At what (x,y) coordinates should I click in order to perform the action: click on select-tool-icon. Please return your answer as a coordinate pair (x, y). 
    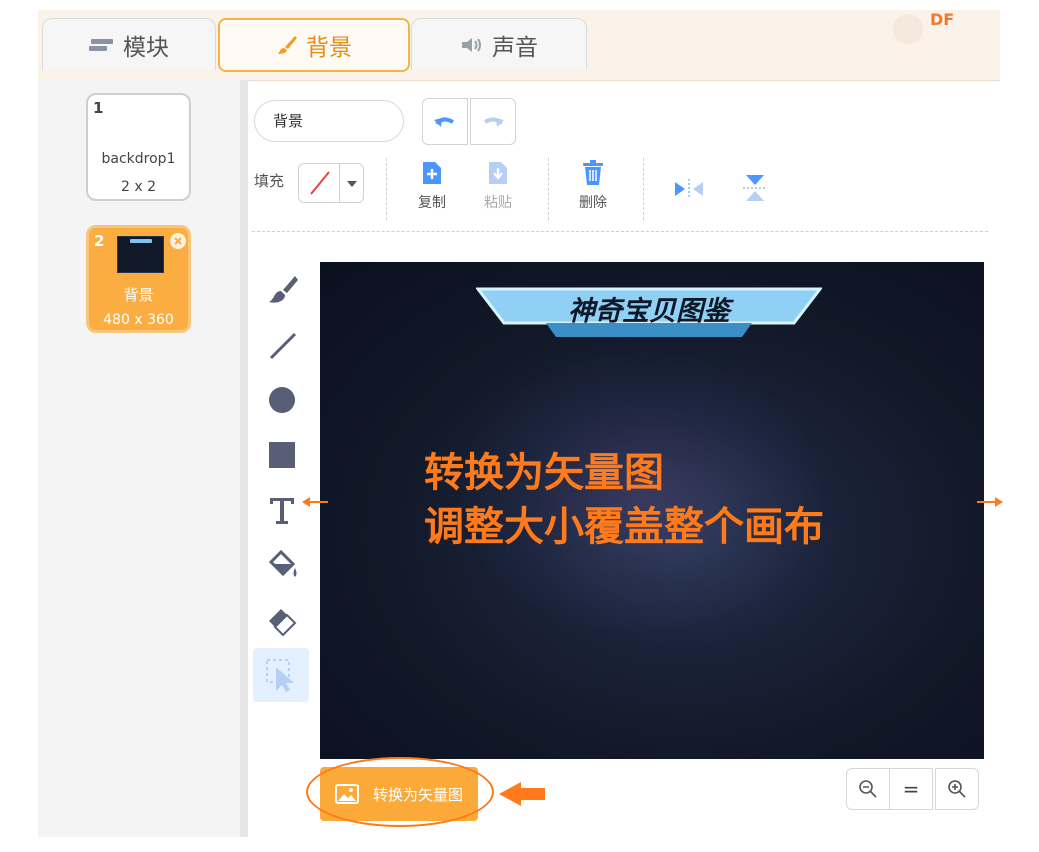
    Looking at the image, I should click on (280, 675).